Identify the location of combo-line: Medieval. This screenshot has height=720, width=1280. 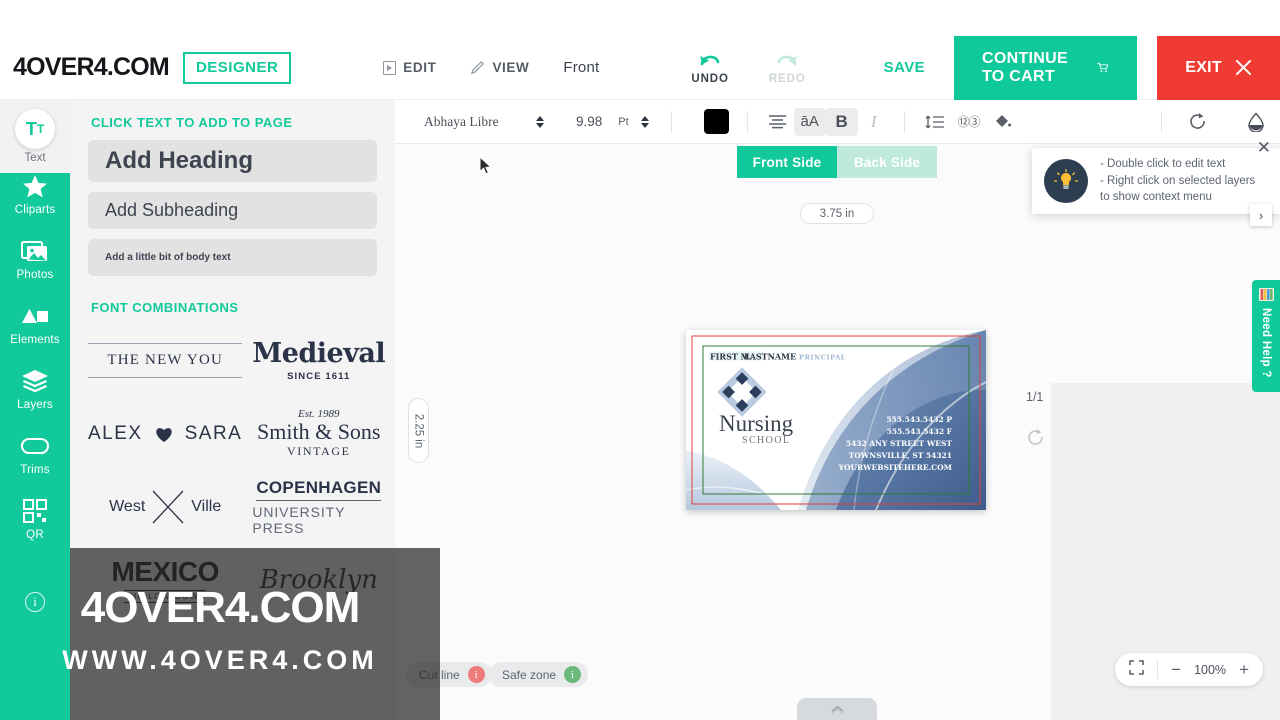
(319, 353).